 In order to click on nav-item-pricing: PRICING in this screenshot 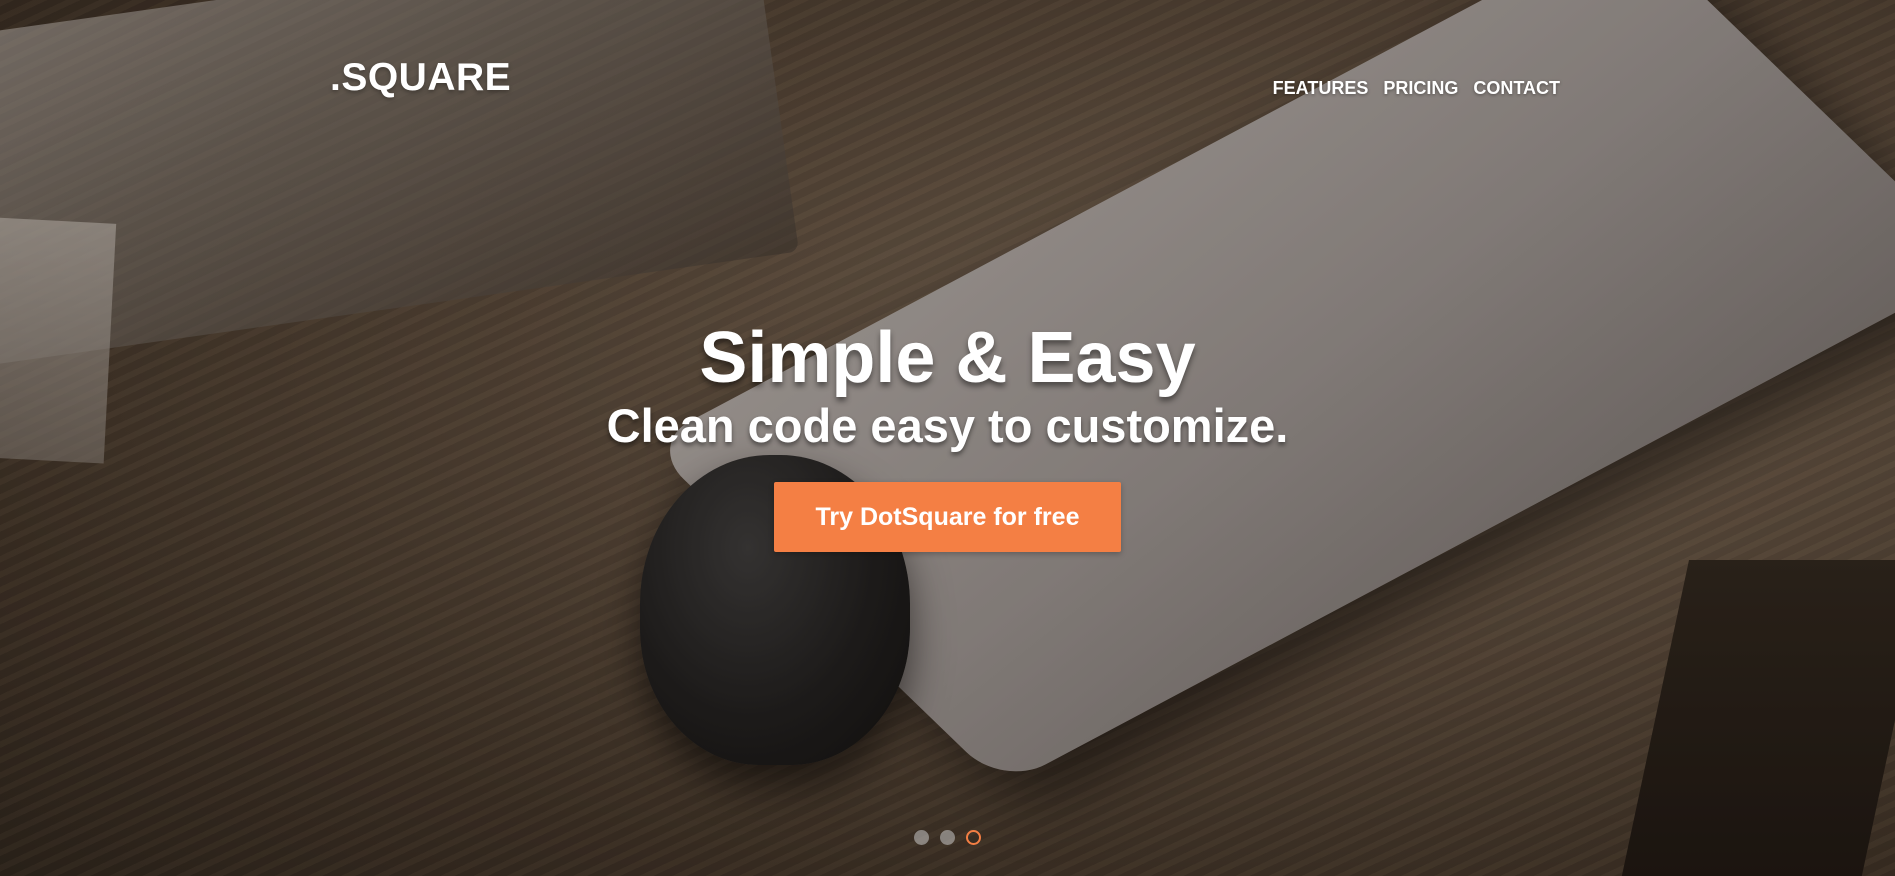, I will do `click(1420, 88)`.